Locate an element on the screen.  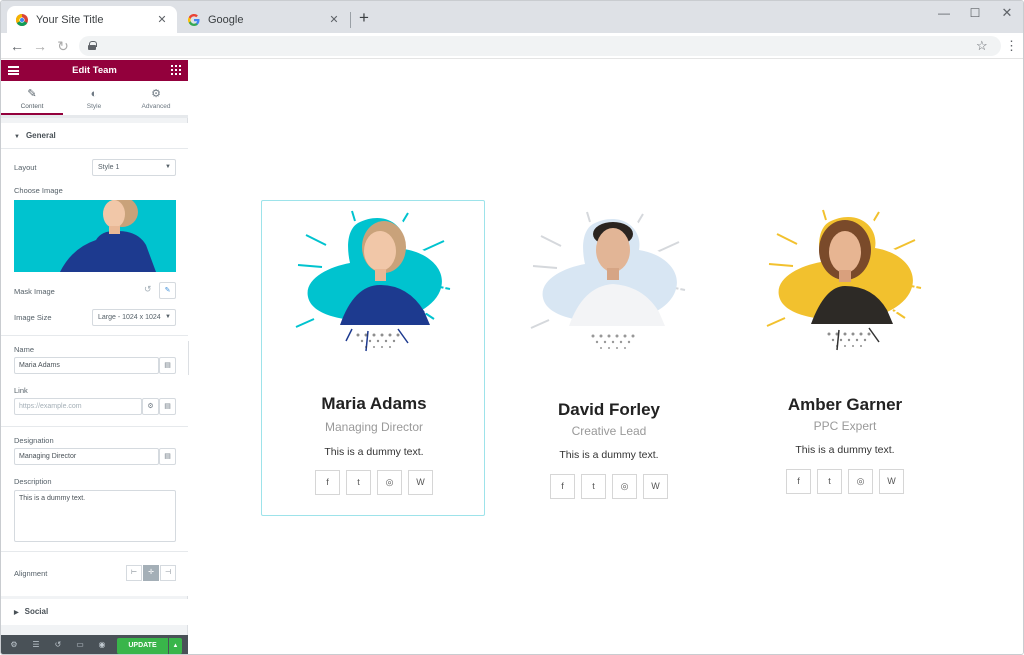
contrast-icon: ◐ is located at coordinates (94, 94).